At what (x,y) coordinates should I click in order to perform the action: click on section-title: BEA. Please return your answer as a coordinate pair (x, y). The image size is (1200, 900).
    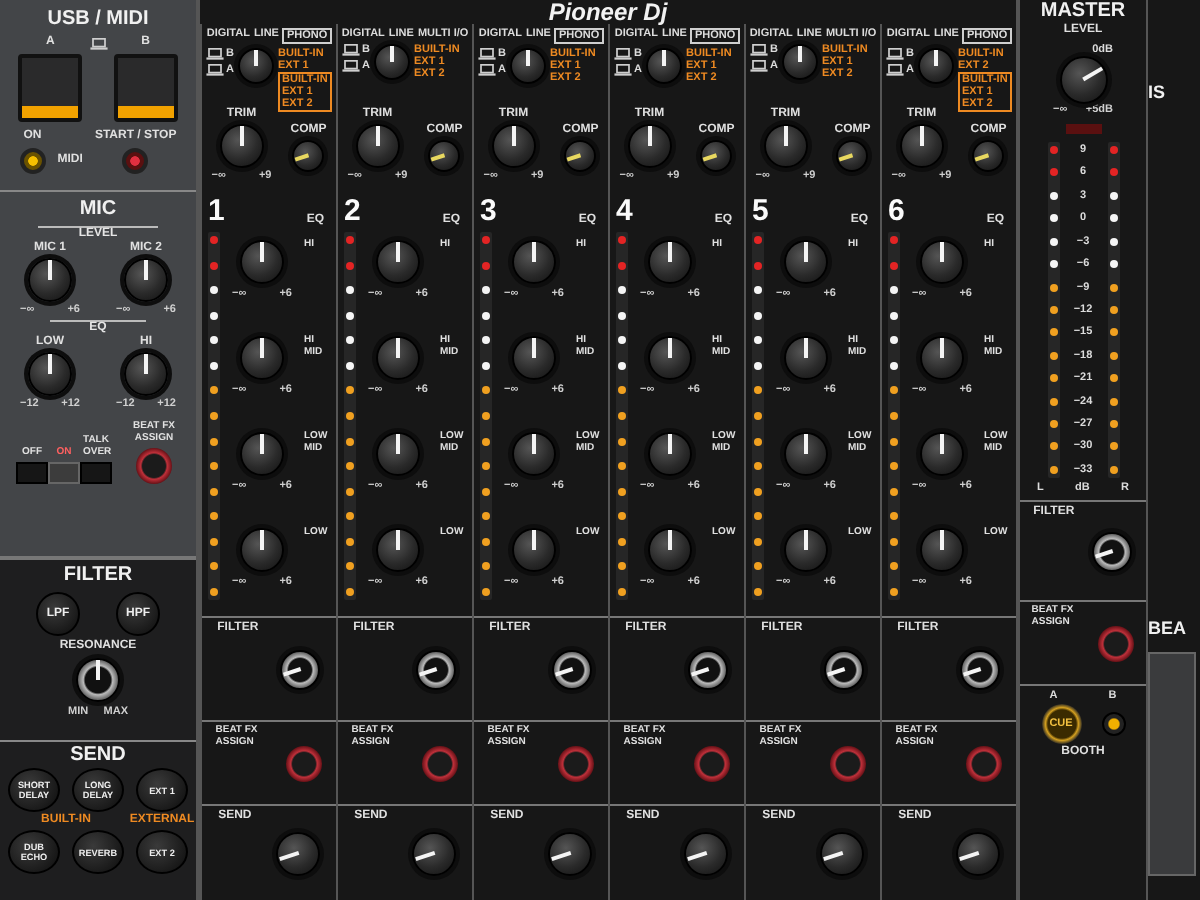
    Looking at the image, I should click on (1167, 628).